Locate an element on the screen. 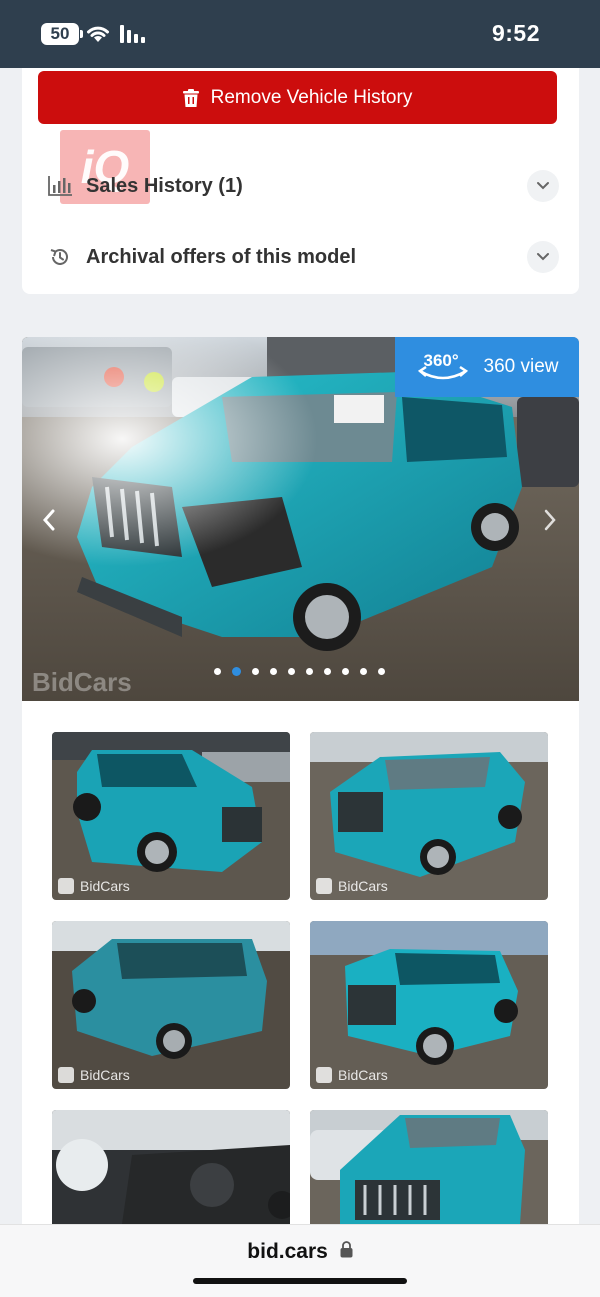 This screenshot has height=1297, width=600. next-photo-button is located at coordinates (550, 520).